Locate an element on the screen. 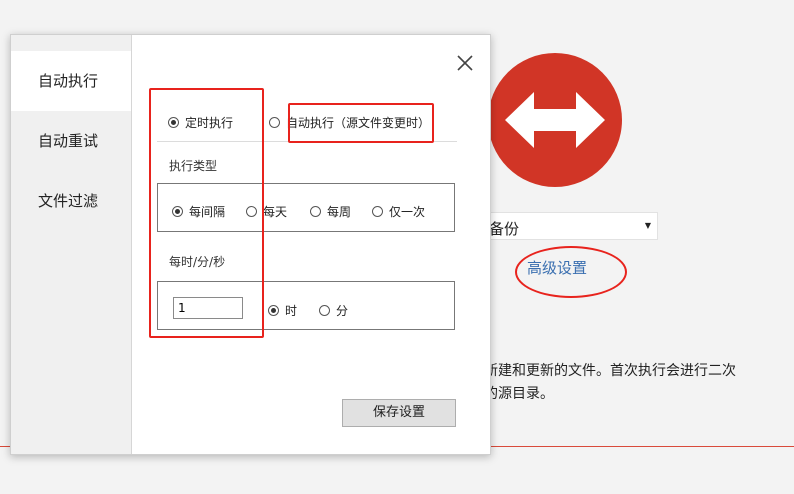 Image resolution: width=794 pixels, height=494 pixels. dropdown-arrow-icon: ▼ is located at coordinates (648, 225).